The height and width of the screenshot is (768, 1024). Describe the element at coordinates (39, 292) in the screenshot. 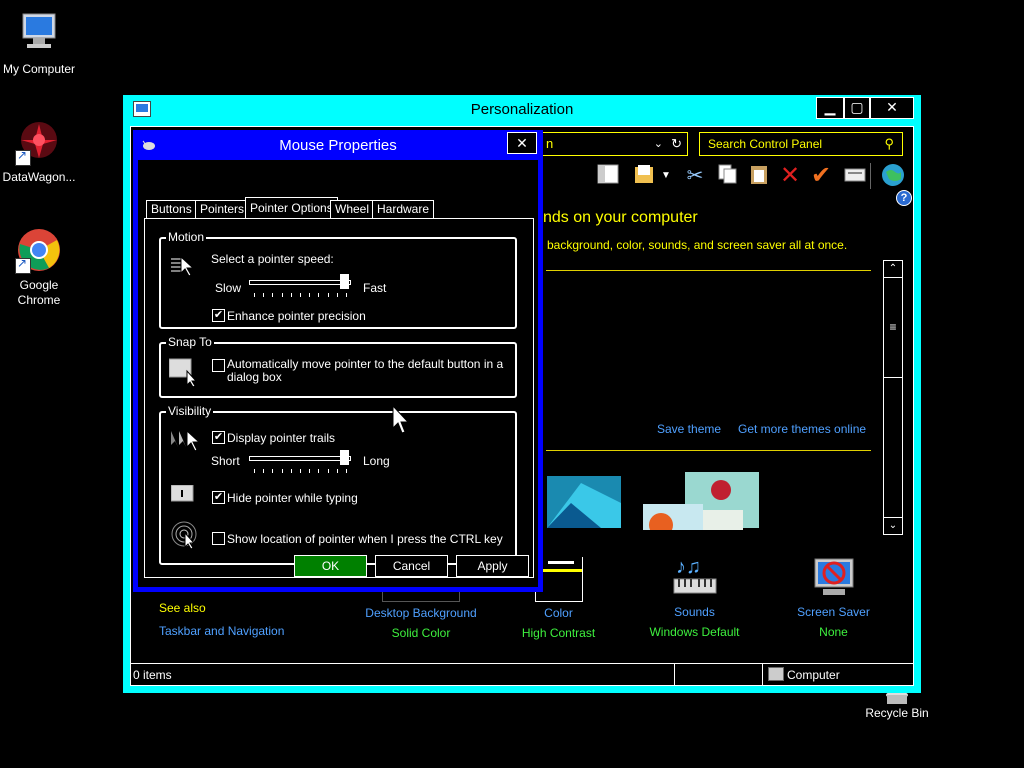

I see `desktop-icon-label: Google Chrome` at that location.